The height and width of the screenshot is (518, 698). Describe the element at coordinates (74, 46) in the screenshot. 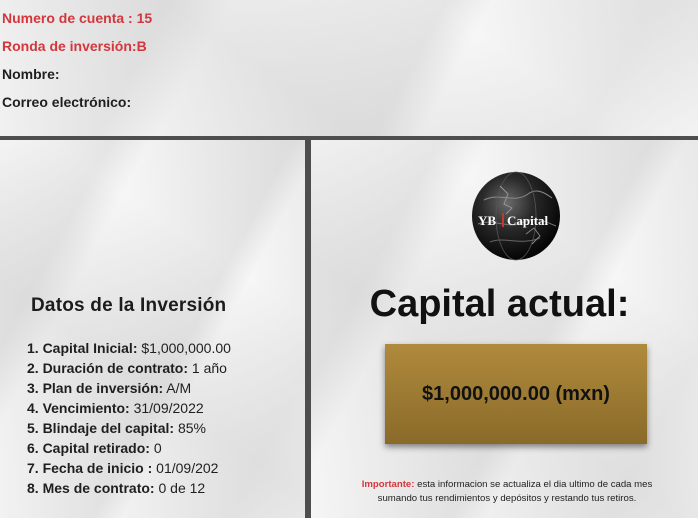

I see `investment-round: Ronda de inversión:B` at that location.